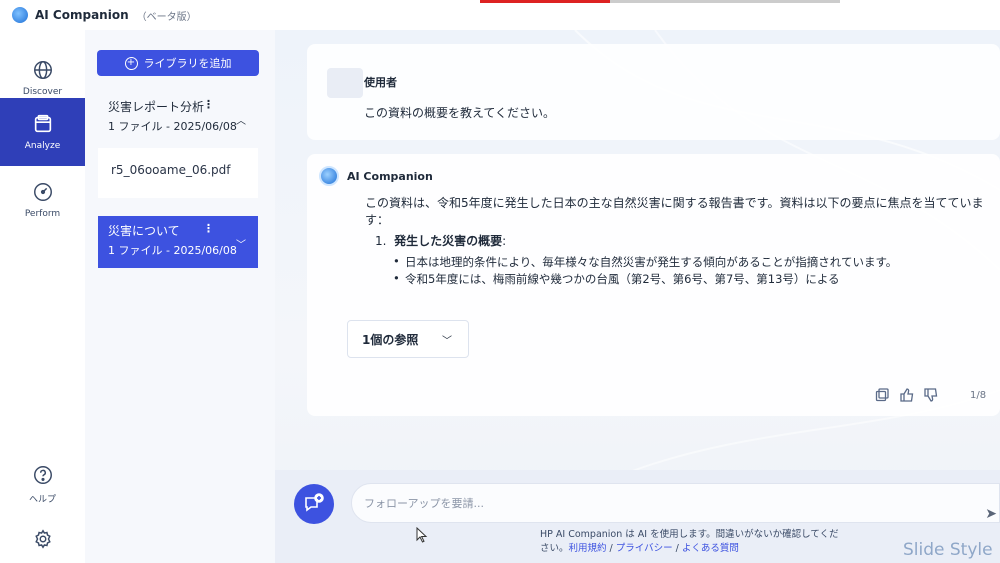  I want to click on settings-button, so click(42, 535).